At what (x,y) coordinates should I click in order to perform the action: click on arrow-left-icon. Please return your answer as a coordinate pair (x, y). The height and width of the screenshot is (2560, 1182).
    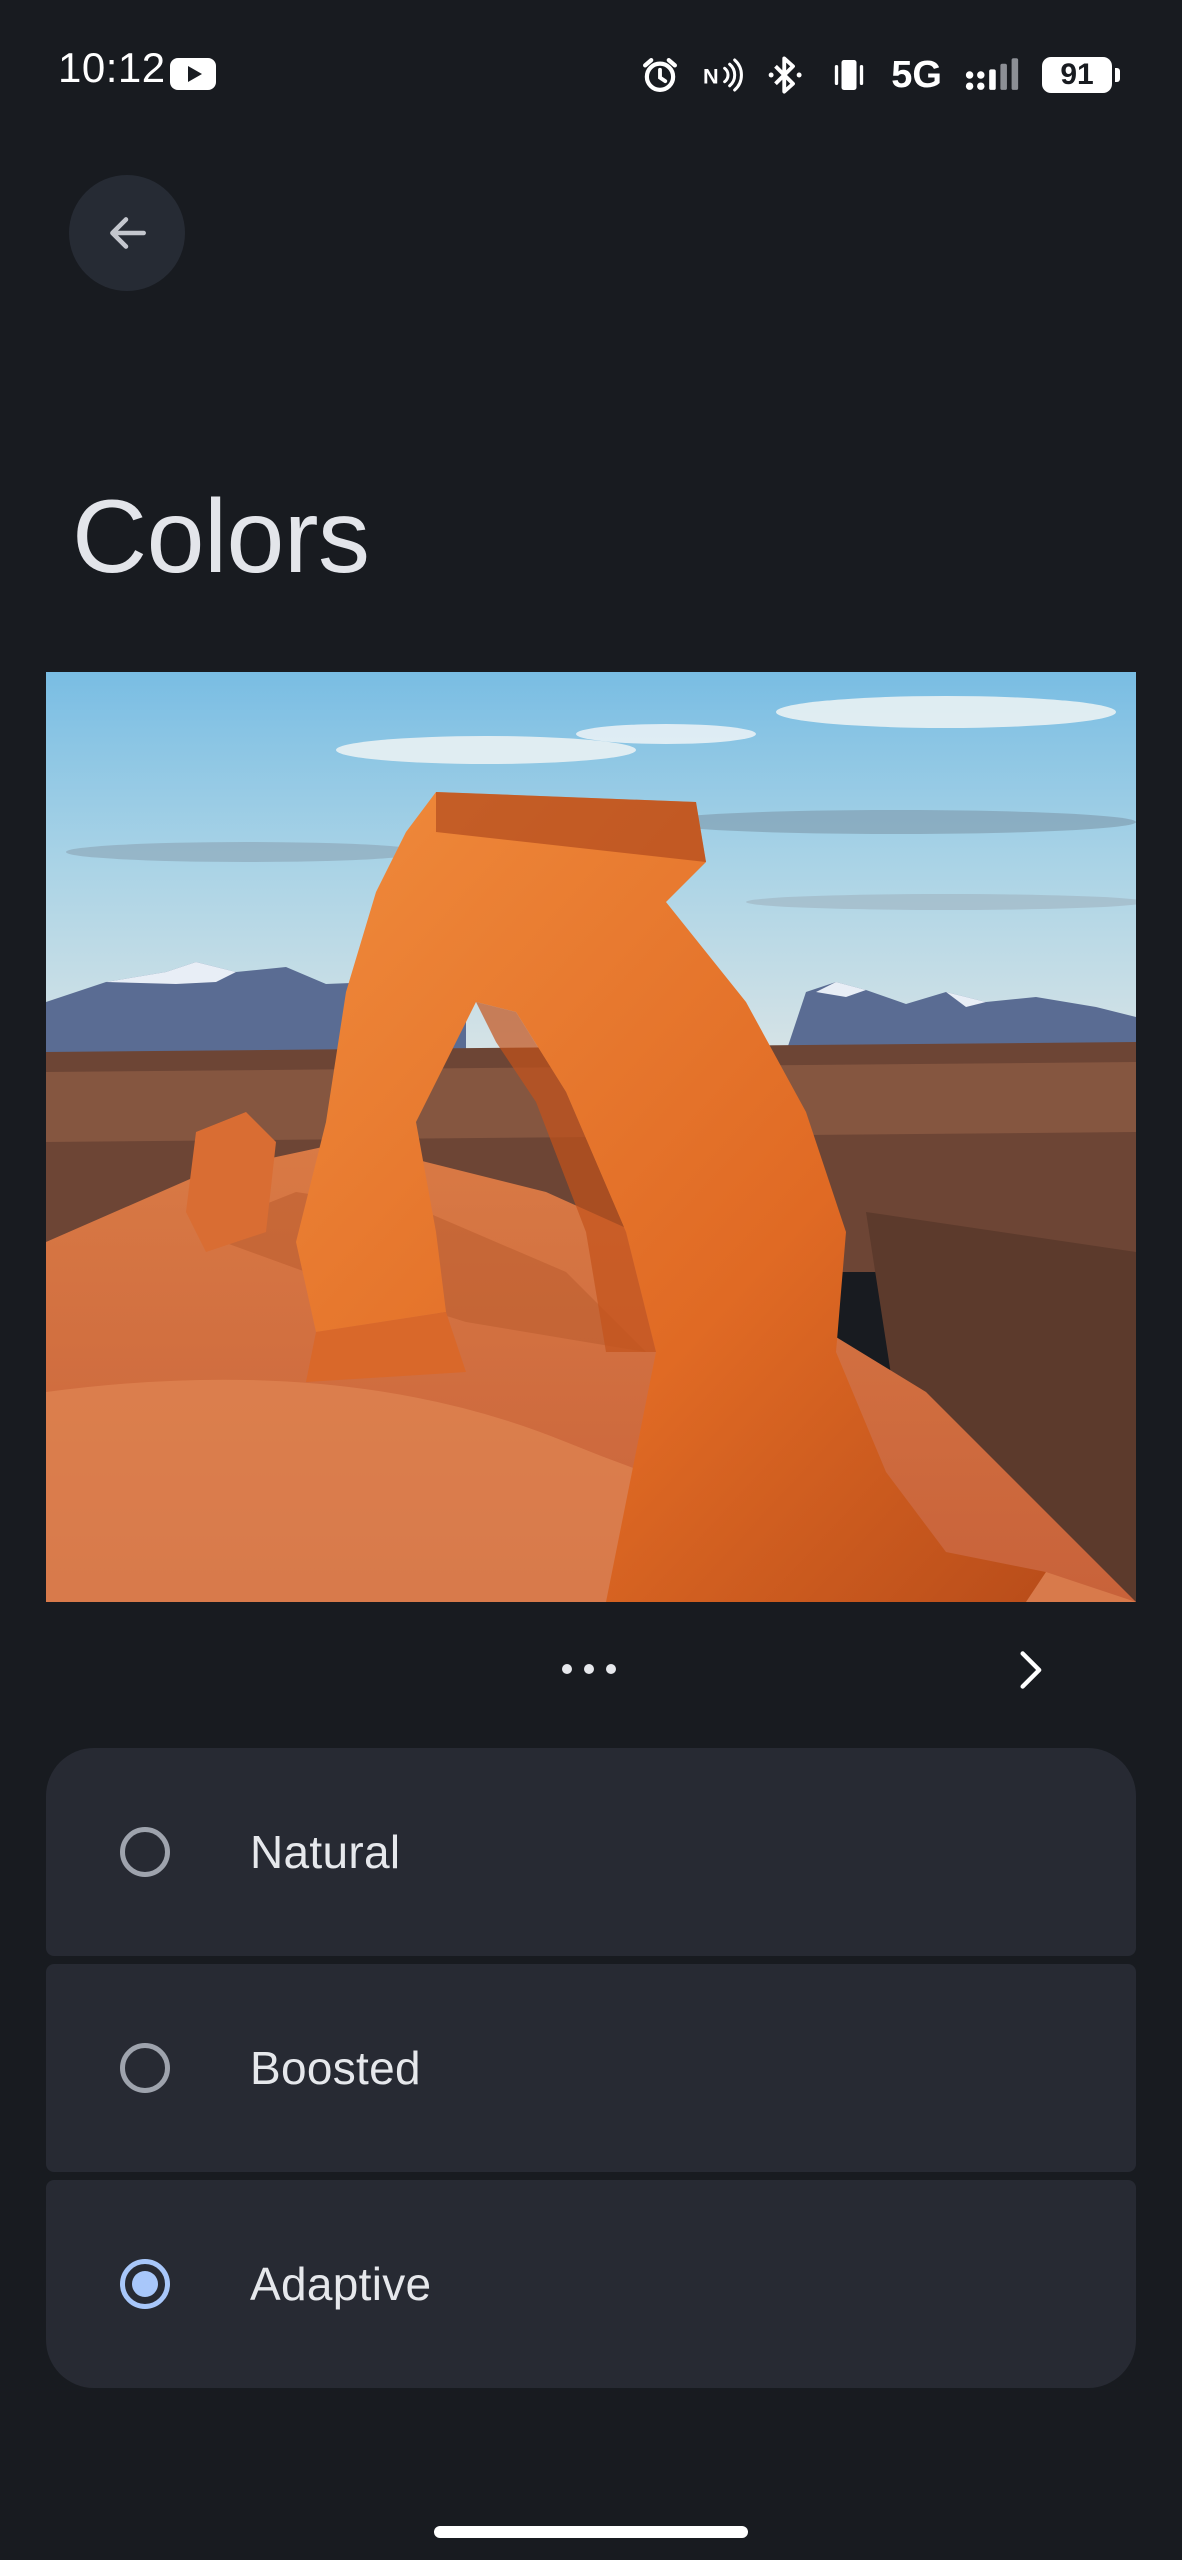
    Looking at the image, I should click on (128, 233).